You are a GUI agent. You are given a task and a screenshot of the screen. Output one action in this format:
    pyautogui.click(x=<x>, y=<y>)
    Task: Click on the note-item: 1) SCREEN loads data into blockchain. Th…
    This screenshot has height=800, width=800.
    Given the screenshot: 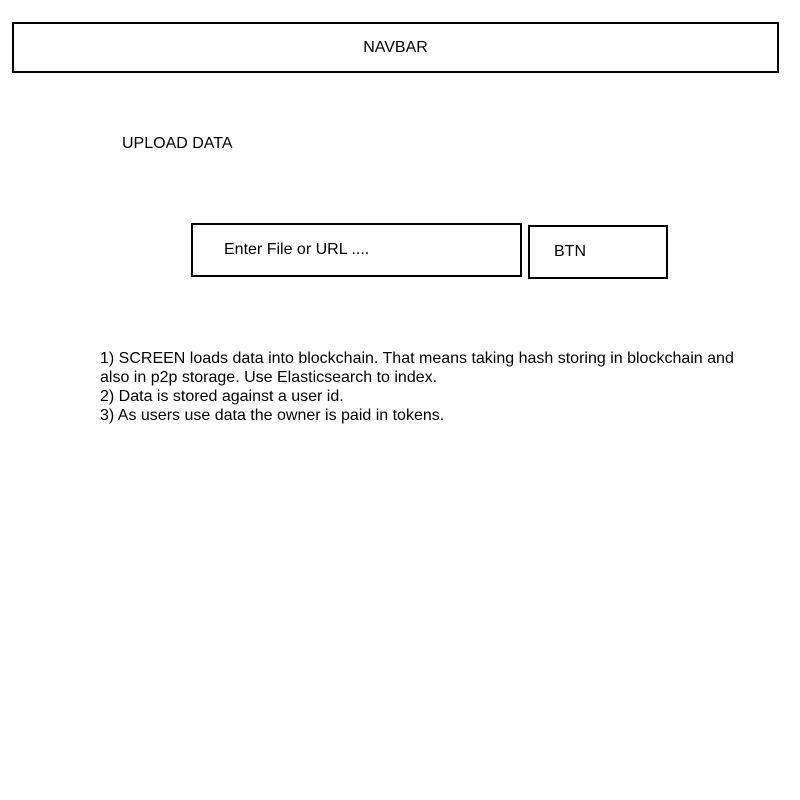 What is the action you would take?
    pyautogui.click(x=417, y=368)
    